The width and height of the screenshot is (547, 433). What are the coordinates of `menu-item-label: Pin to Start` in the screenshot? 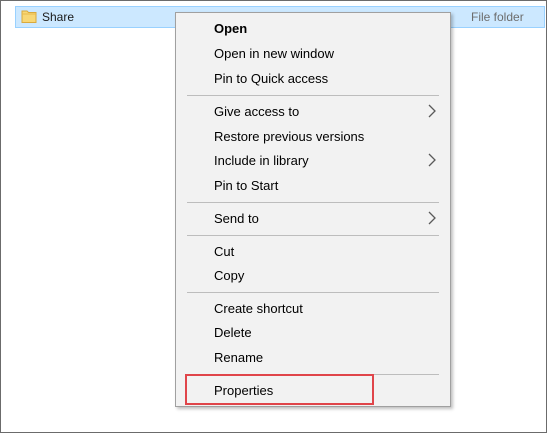 It's located at (246, 185).